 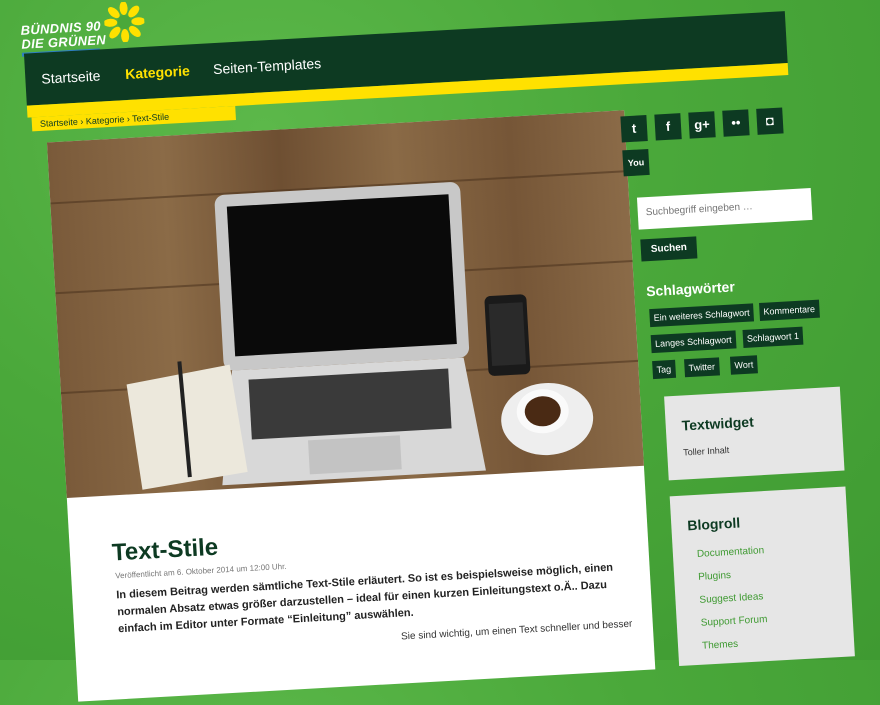 I want to click on tag-item: Schlagwort 1, so click(x=773, y=337).